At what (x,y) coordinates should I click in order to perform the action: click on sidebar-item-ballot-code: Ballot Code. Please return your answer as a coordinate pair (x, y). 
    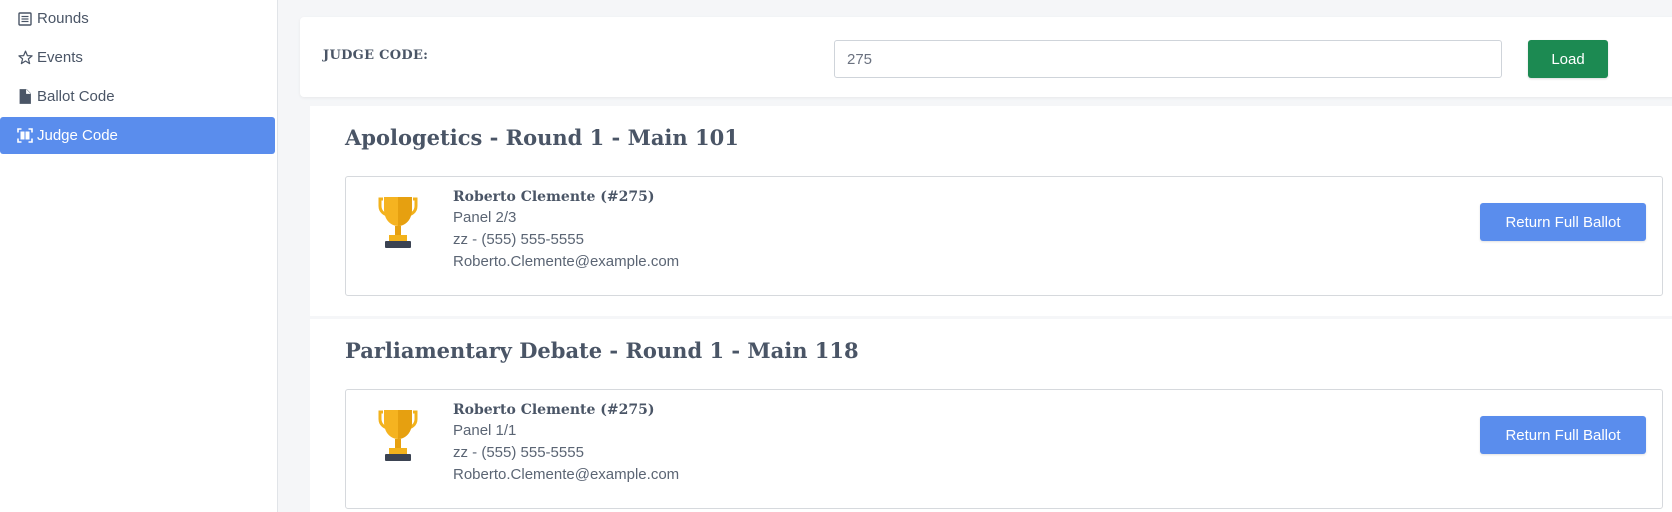
    Looking at the image, I should click on (137, 96).